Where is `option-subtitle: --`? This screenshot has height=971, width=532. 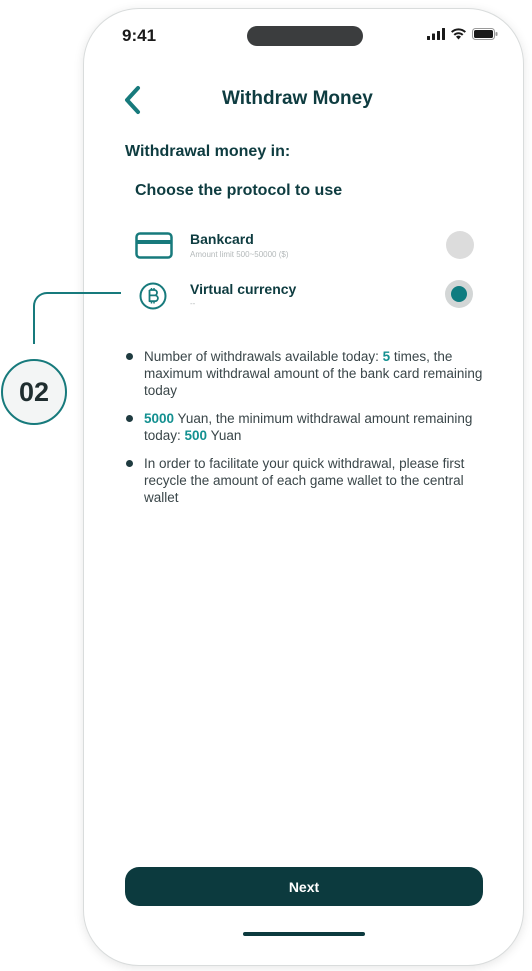 option-subtitle: -- is located at coordinates (193, 303).